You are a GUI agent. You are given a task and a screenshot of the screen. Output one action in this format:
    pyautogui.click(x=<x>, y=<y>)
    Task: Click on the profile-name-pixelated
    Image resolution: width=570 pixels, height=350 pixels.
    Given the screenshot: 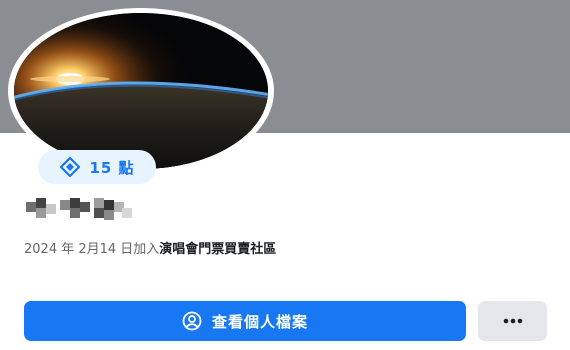 What is the action you would take?
    pyautogui.click(x=79, y=209)
    